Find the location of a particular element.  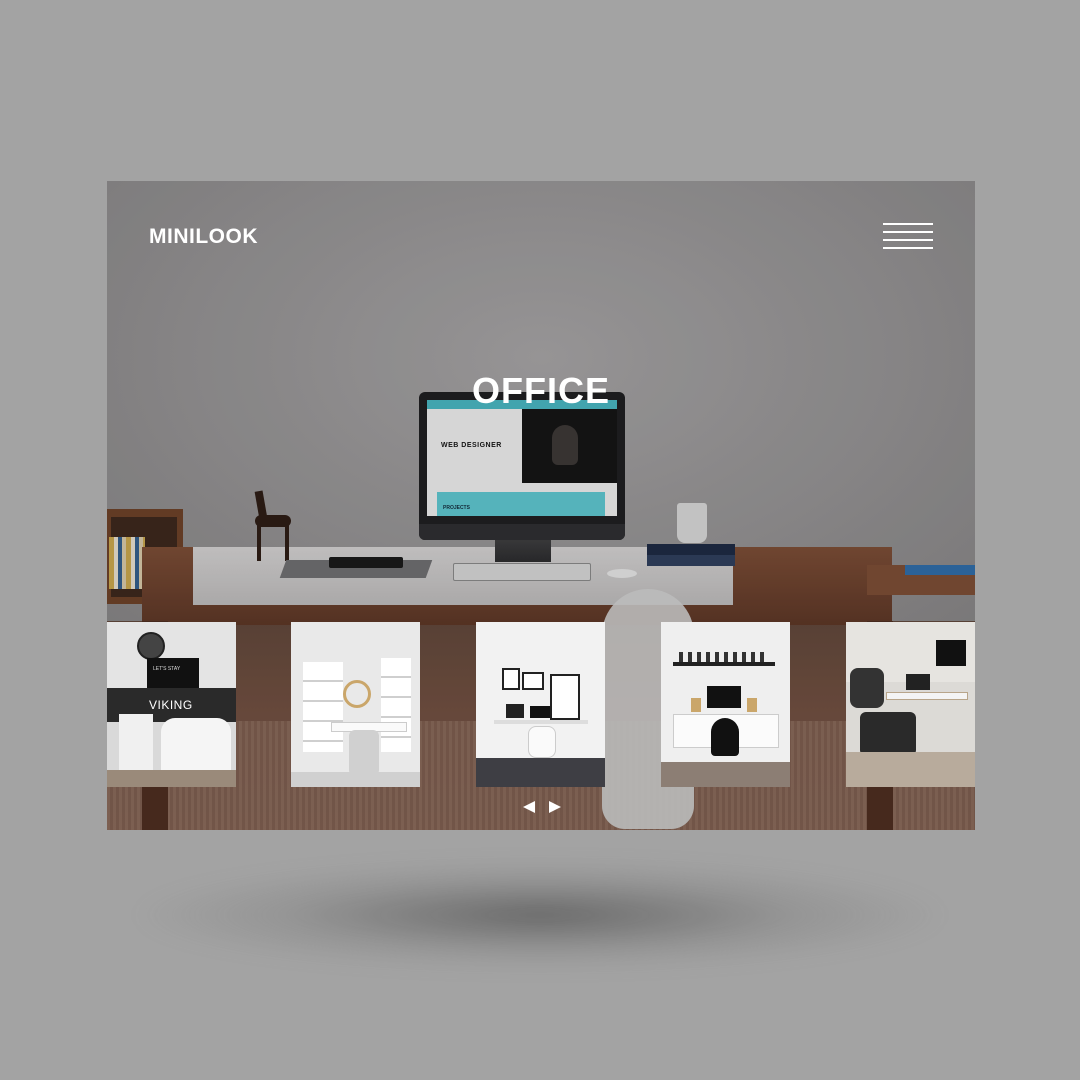

thumbnail-wall-shelf is located at coordinates (724, 664).